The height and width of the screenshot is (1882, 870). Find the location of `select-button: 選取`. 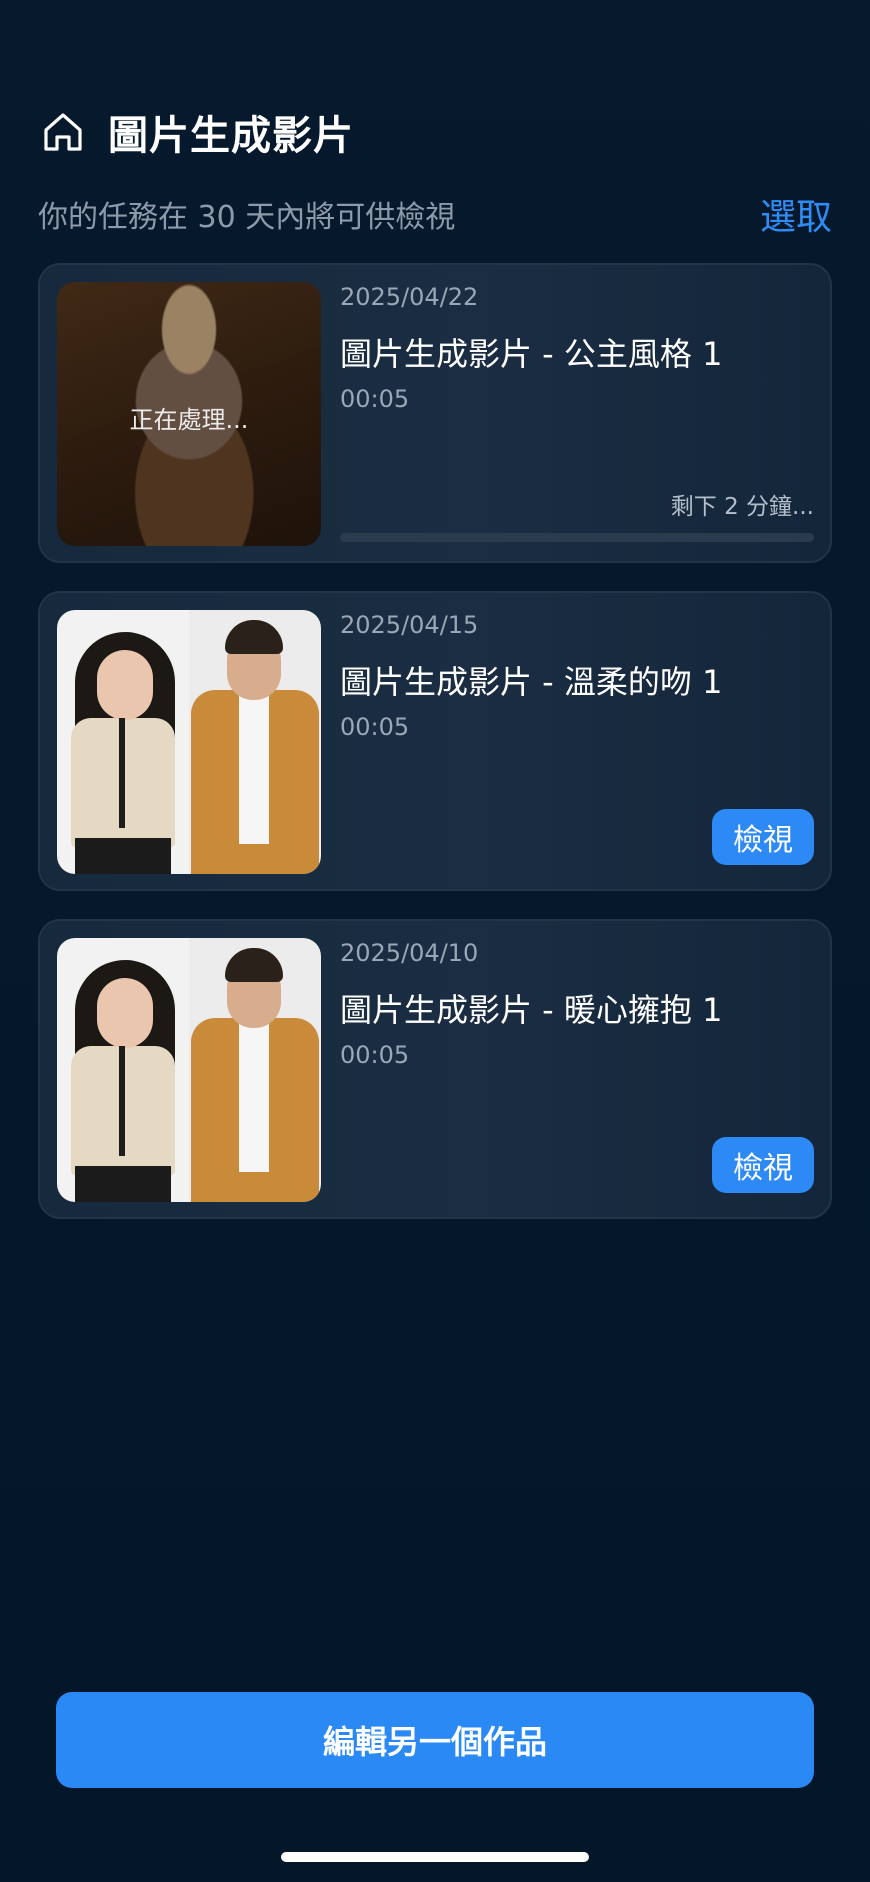

select-button: 選取 is located at coordinates (796, 214).